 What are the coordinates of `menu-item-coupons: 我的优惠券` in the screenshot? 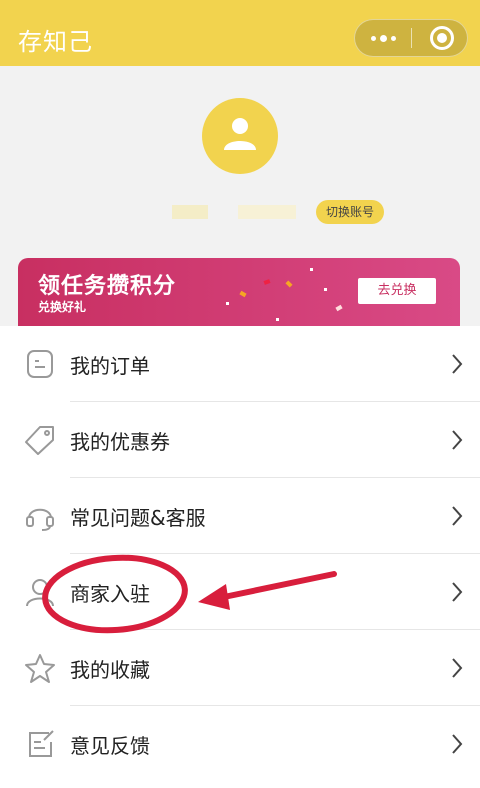 It's located at (240, 440).